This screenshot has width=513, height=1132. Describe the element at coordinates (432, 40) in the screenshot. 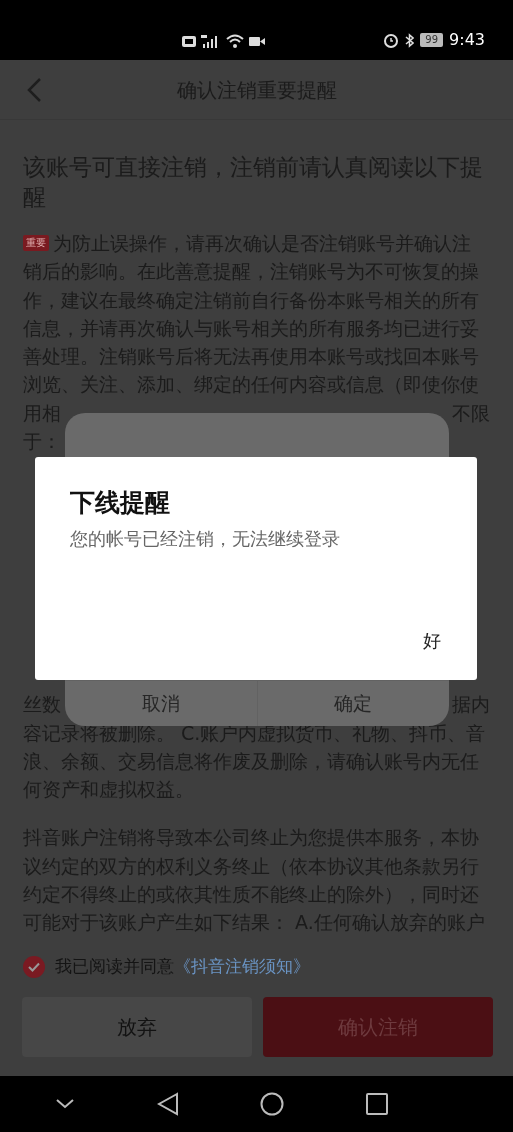

I see `battery-indicator: 99` at that location.